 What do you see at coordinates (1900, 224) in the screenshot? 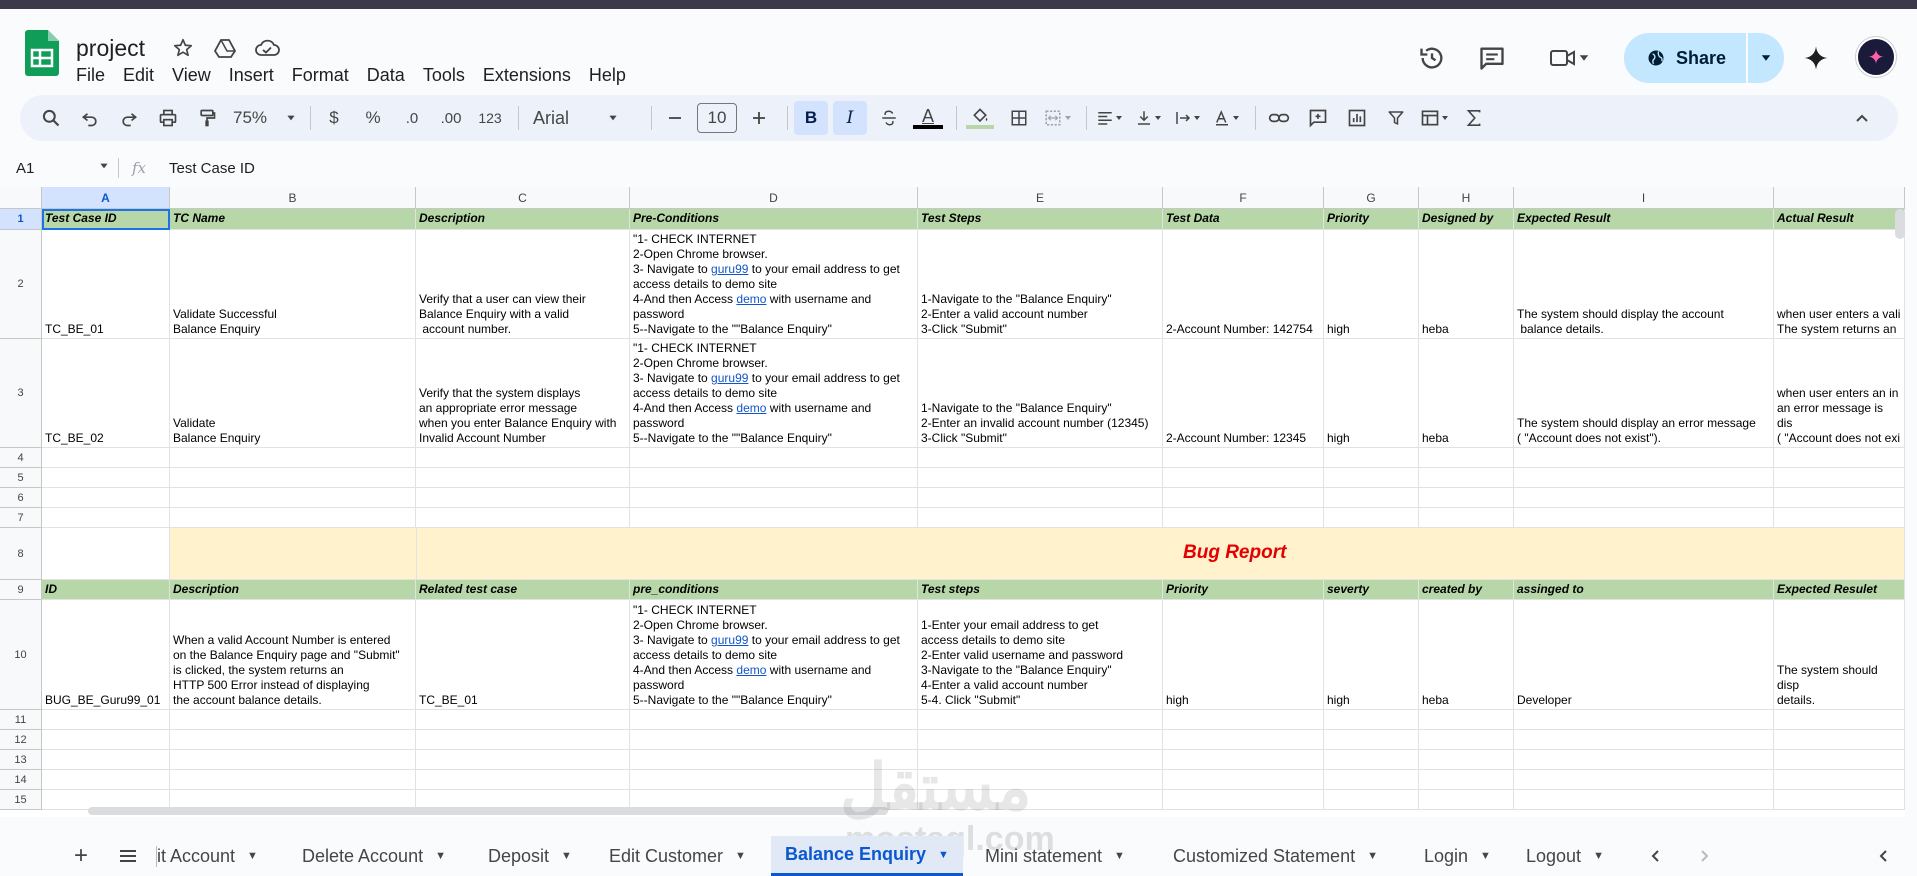
I see `vertical-scrollbar-thumb` at bounding box center [1900, 224].